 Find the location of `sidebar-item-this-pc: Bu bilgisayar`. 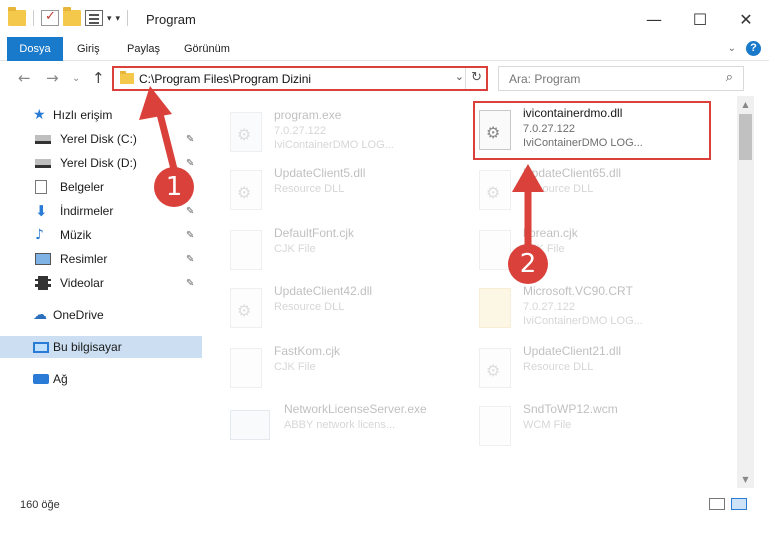

sidebar-item-this-pc: Bu bilgisayar is located at coordinates (101, 347).